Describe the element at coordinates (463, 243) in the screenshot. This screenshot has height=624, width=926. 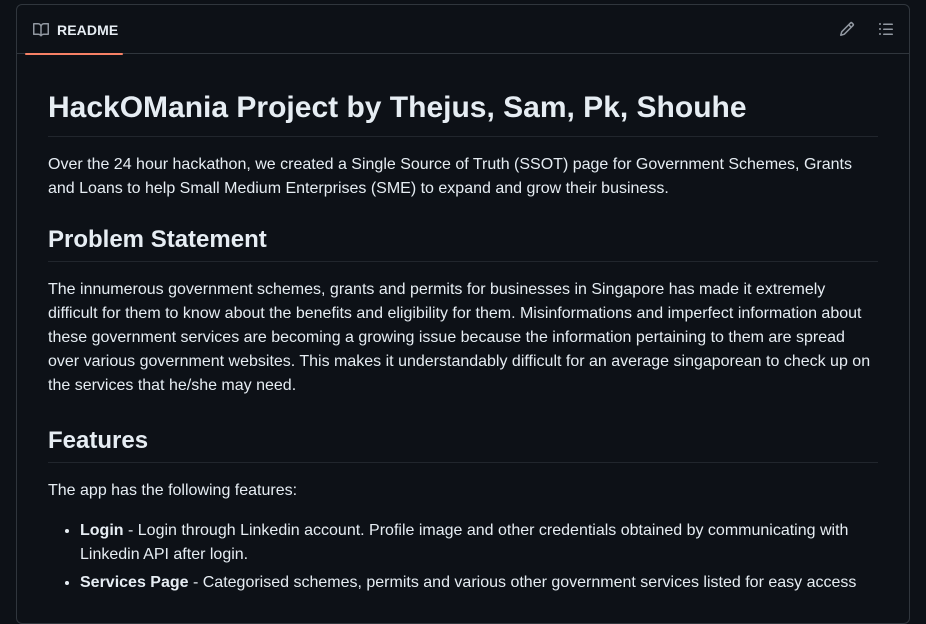
I see `problem-statement-heading: Problem Statement` at that location.